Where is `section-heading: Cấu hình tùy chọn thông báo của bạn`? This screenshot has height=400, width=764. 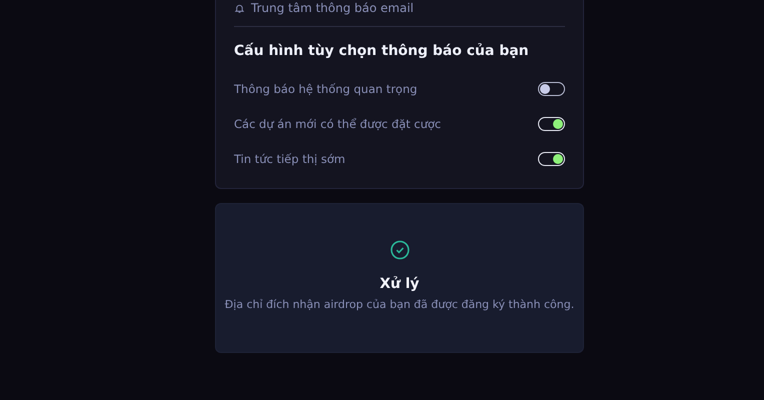
section-heading: Cấu hình tùy chọn thông báo của bạn is located at coordinates (382, 51).